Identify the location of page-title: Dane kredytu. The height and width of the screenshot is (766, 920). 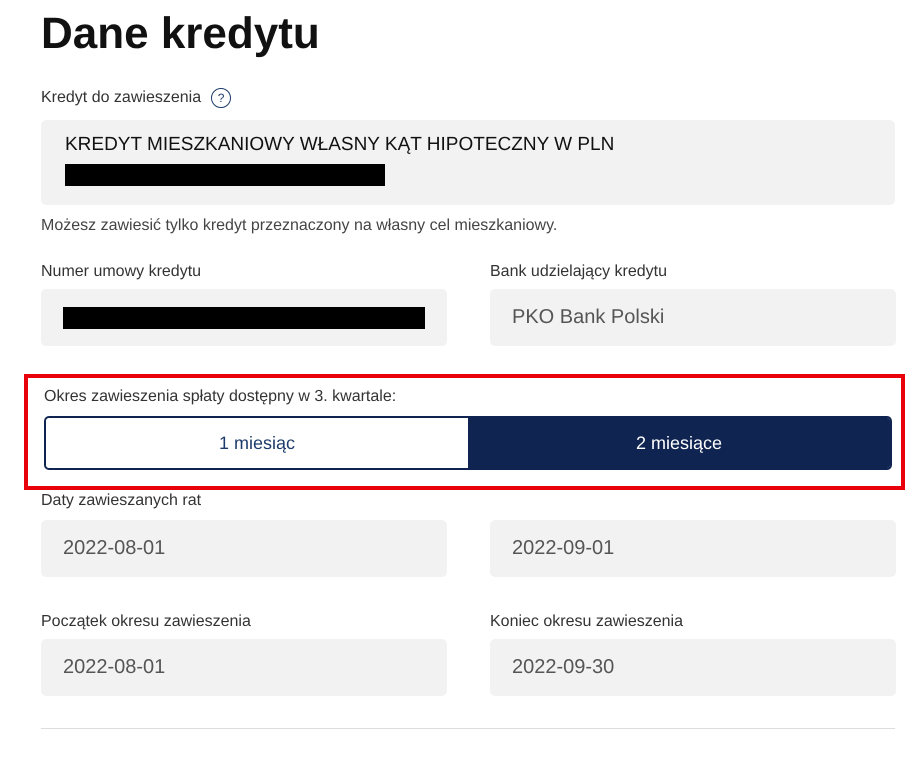
(181, 34).